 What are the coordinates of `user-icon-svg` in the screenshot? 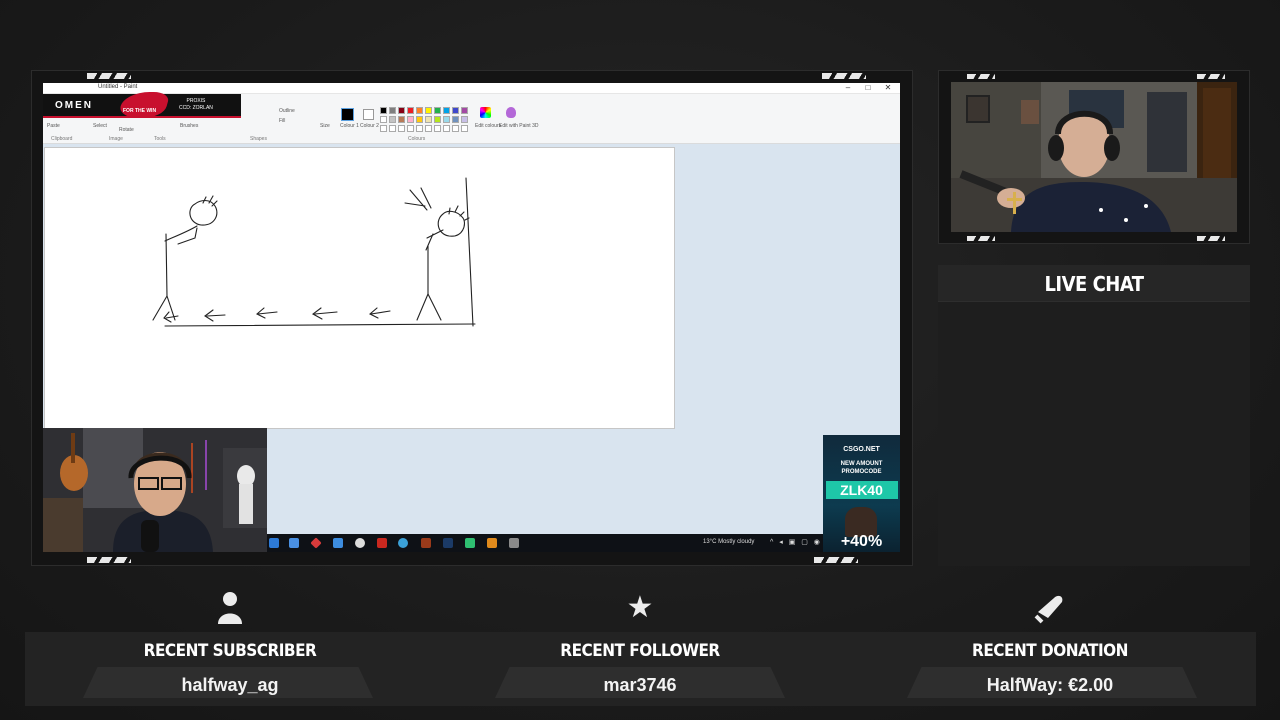 It's located at (230, 608).